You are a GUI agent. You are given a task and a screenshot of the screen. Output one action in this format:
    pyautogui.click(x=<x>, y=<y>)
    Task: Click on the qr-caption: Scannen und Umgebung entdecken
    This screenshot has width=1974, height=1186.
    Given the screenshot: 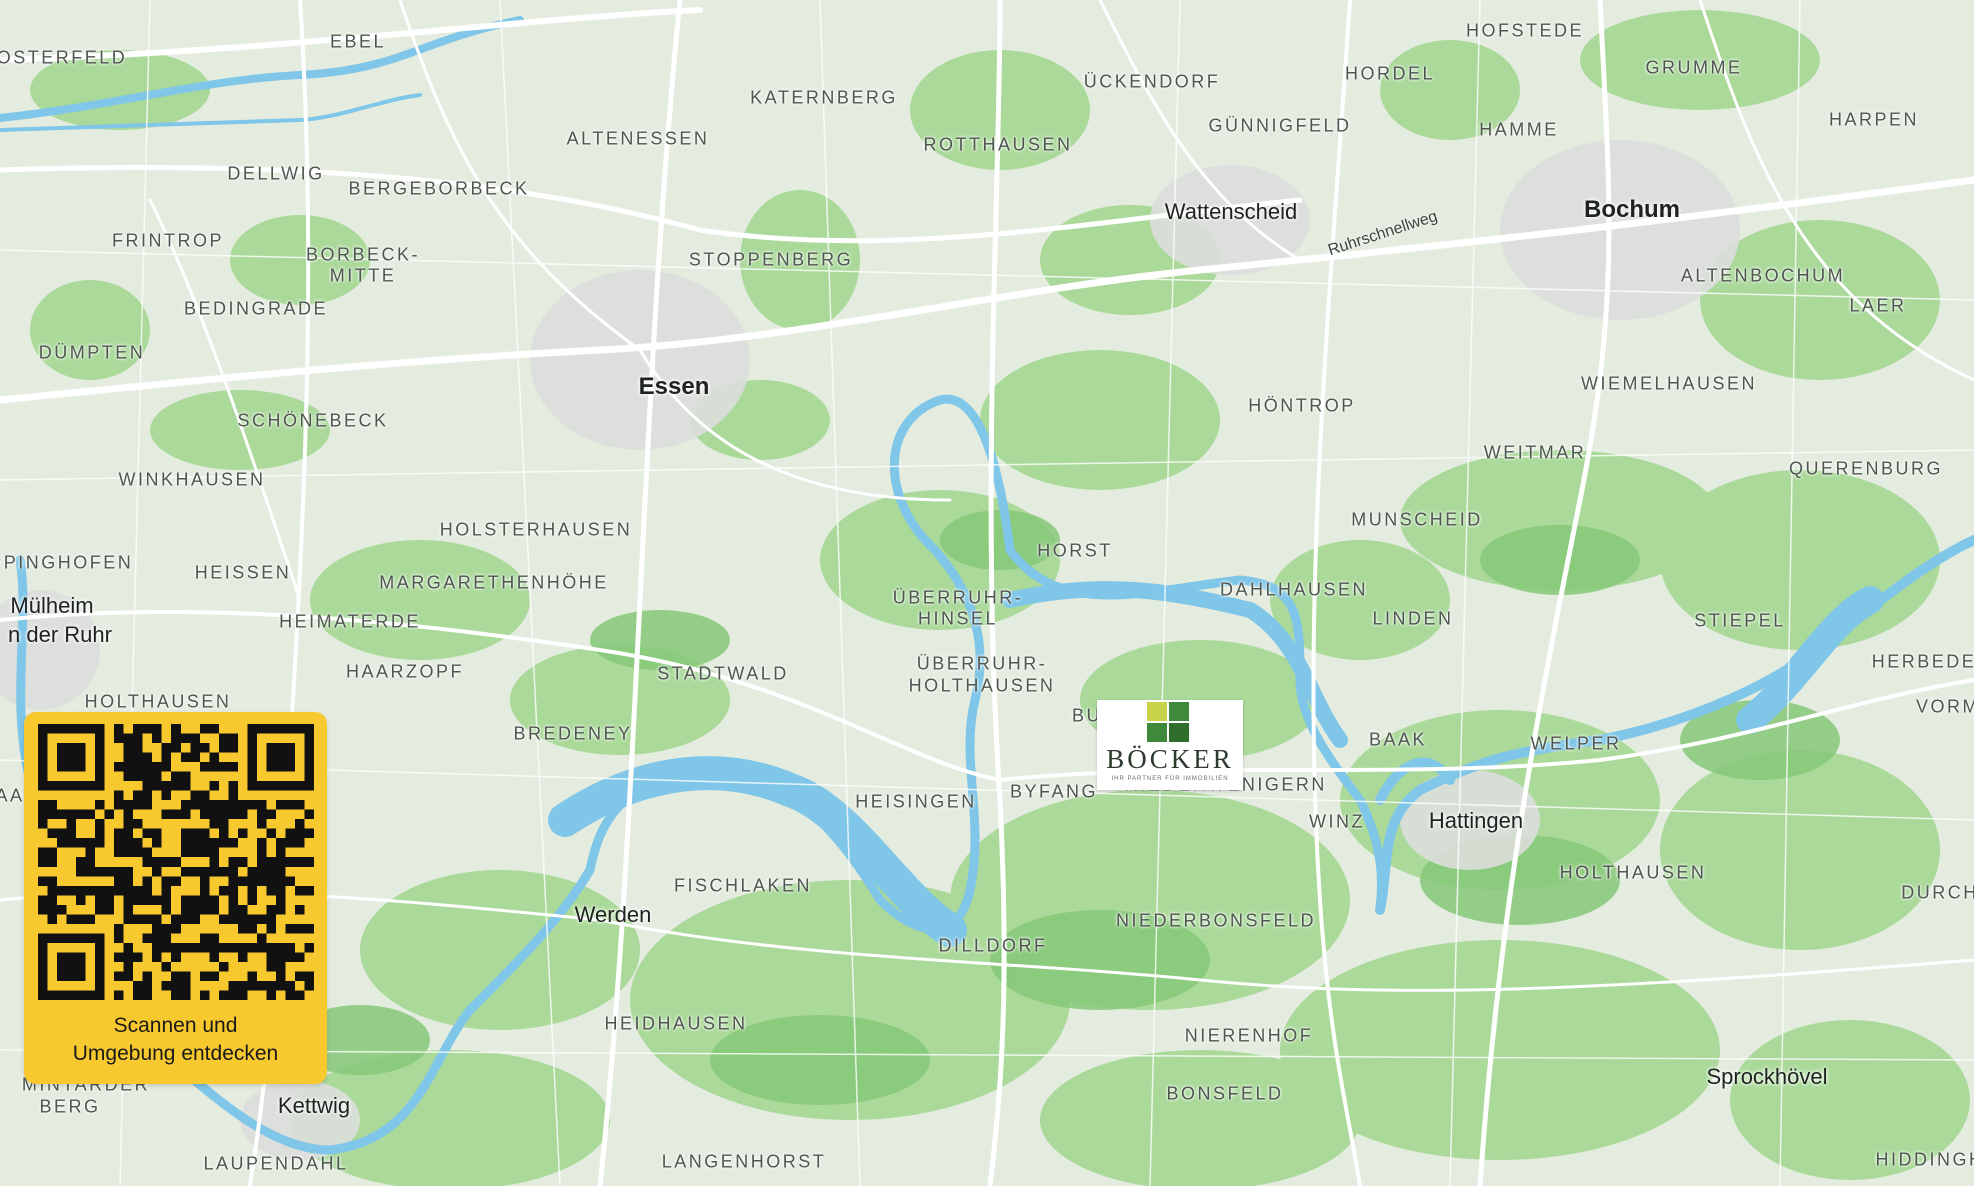 What is the action you would take?
    pyautogui.click(x=175, y=1040)
    